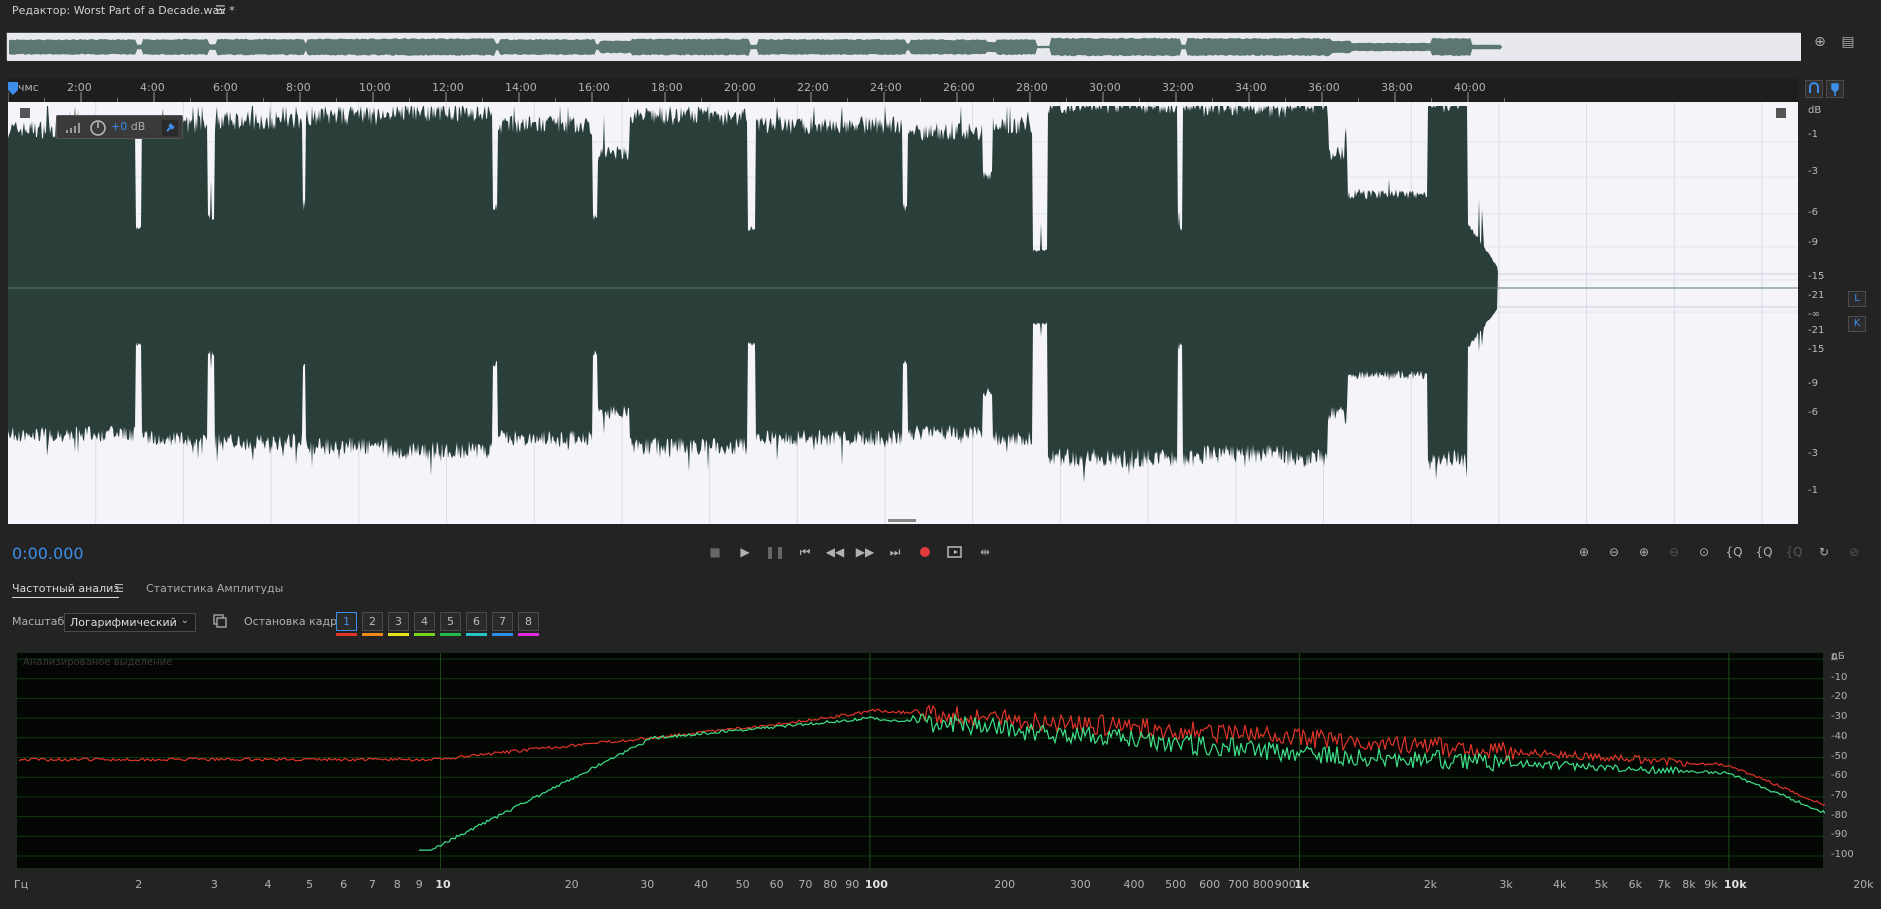 The image size is (1881, 909). What do you see at coordinates (805, 552) in the screenshot?
I see `skip-start-icon: ⏮` at bounding box center [805, 552].